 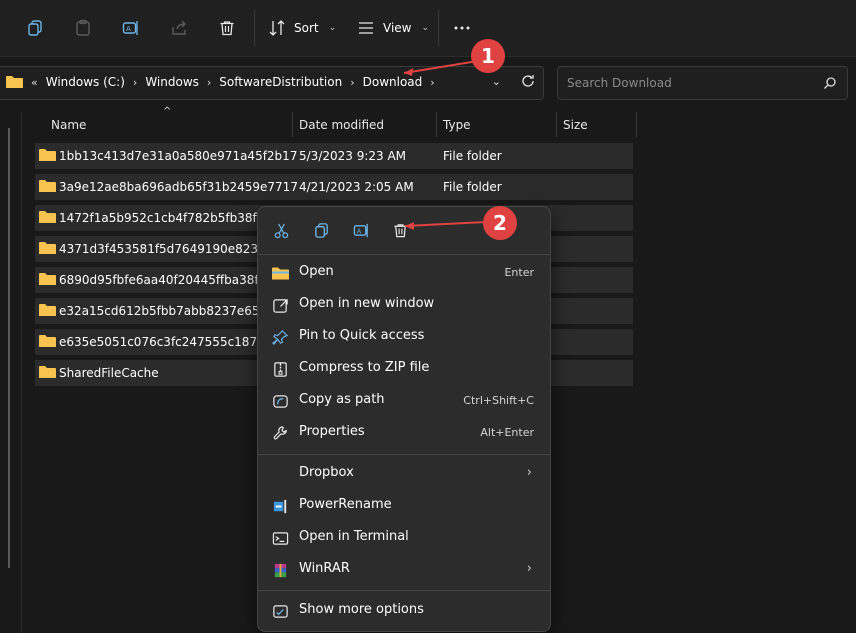 I want to click on pin-icon, so click(x=280, y=337).